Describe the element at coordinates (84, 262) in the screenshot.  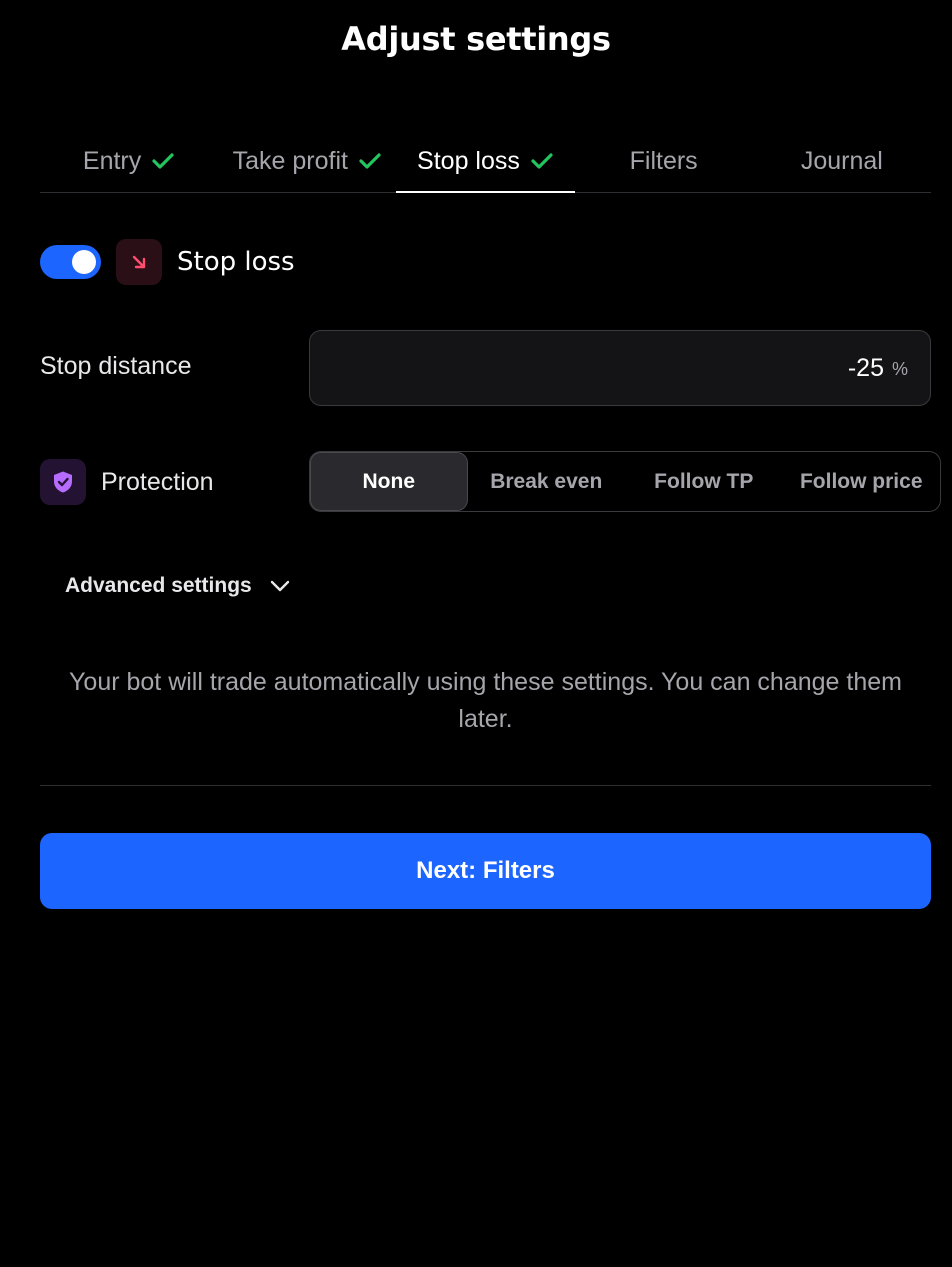
I see `toggle-knob` at that location.